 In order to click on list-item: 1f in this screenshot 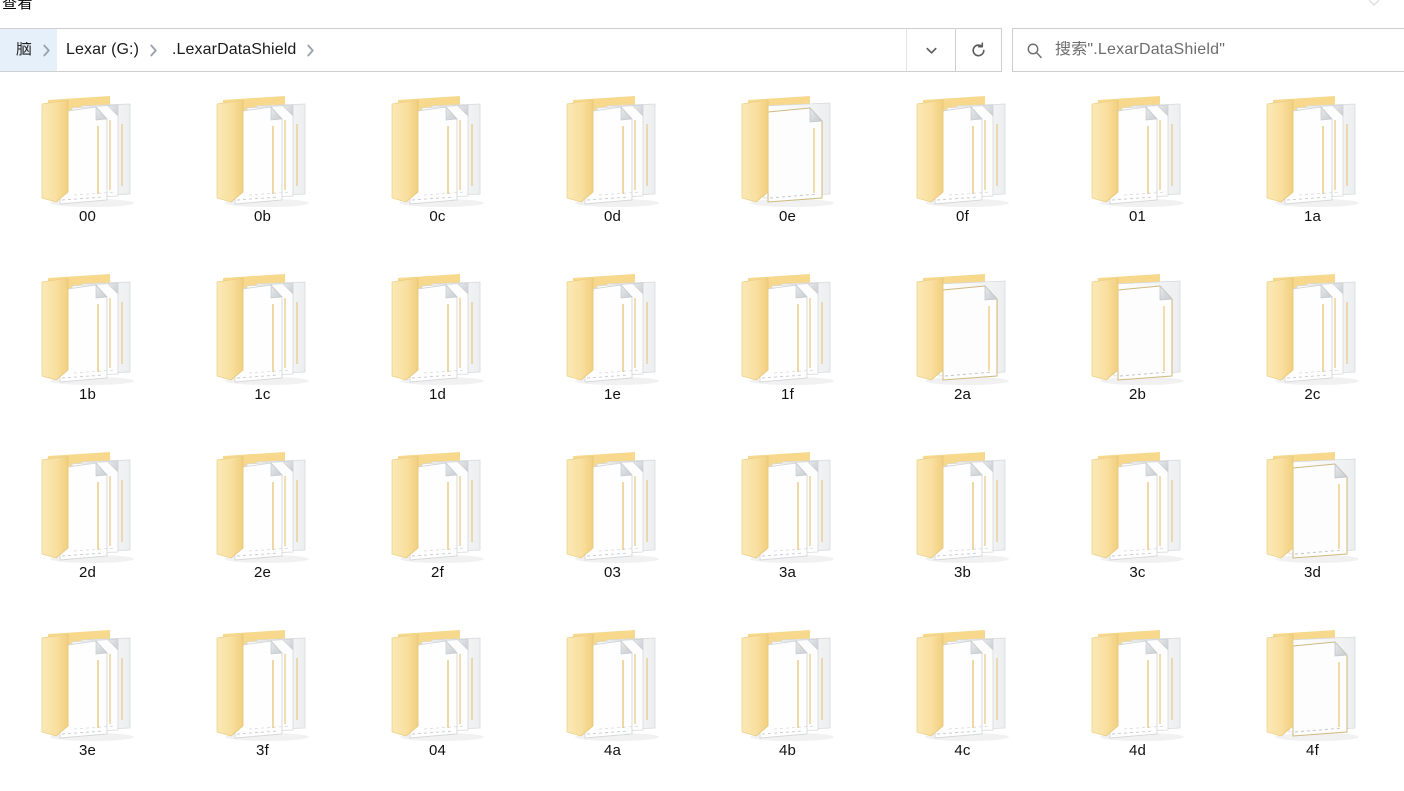, I will do `click(787, 345)`.